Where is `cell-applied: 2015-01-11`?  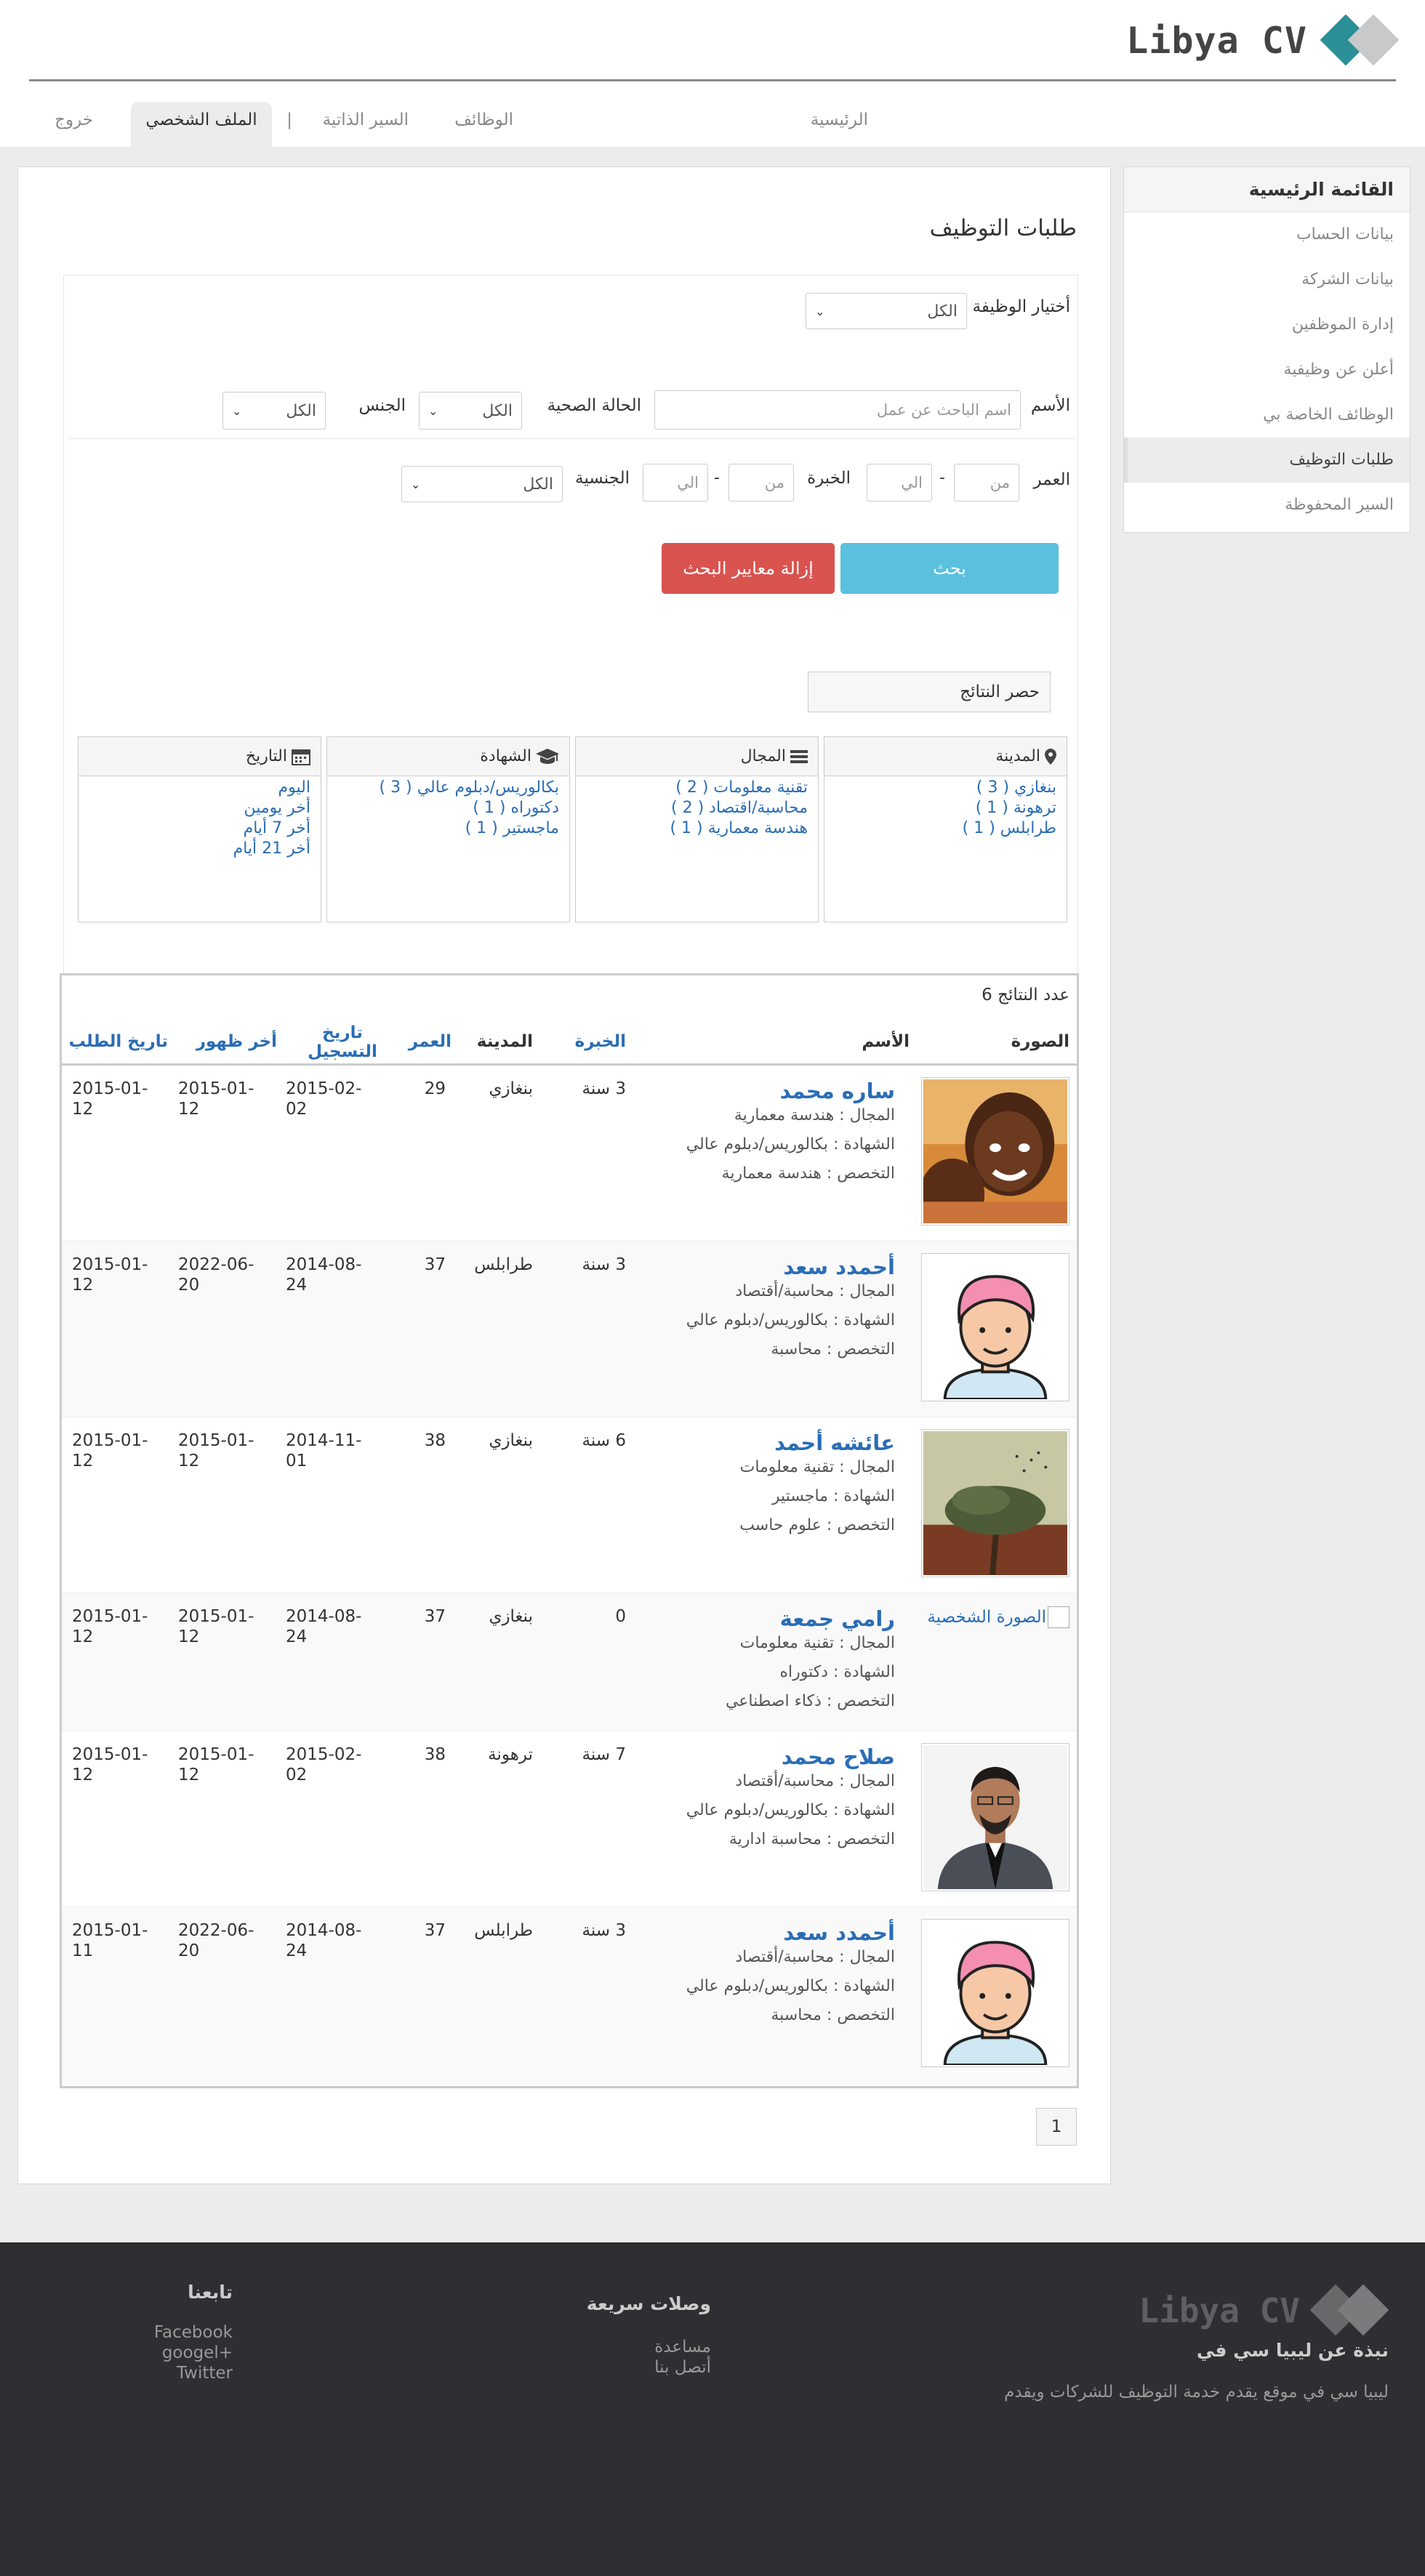 cell-applied: 2015-01-11 is located at coordinates (110, 1940).